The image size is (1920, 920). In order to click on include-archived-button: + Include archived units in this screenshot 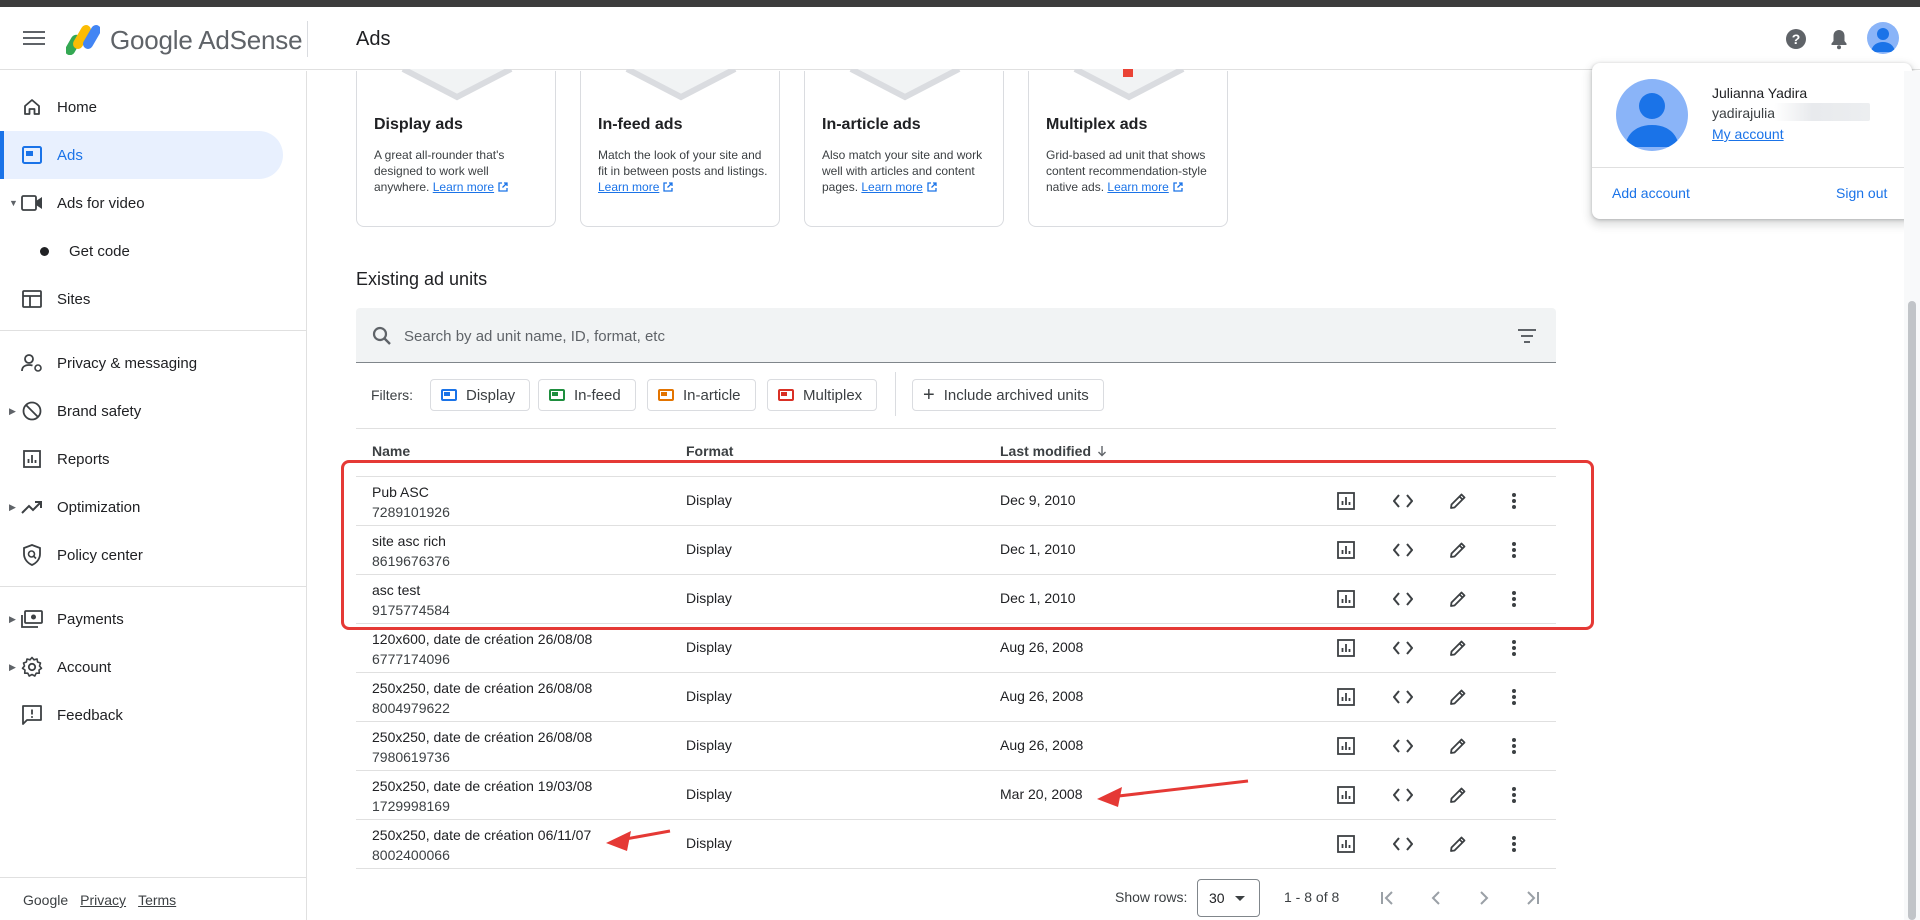, I will do `click(1008, 395)`.